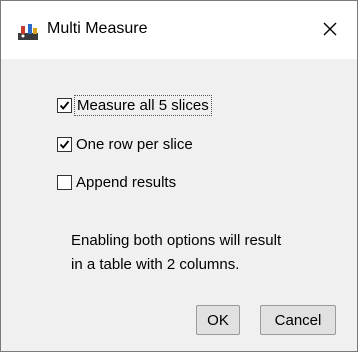 Image resolution: width=358 pixels, height=352 pixels. What do you see at coordinates (97, 28) in the screenshot?
I see `dialog-title: Multi Measure` at bounding box center [97, 28].